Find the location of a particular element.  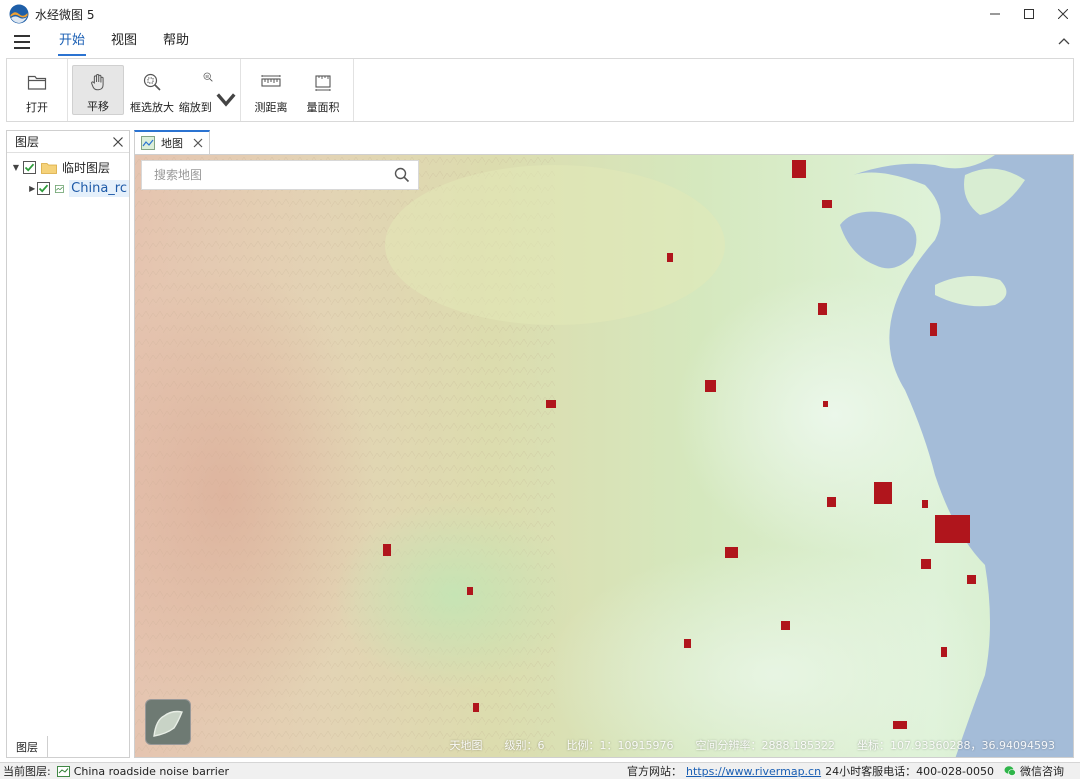

app-title: 水经微图 5 is located at coordinates (65, 14).